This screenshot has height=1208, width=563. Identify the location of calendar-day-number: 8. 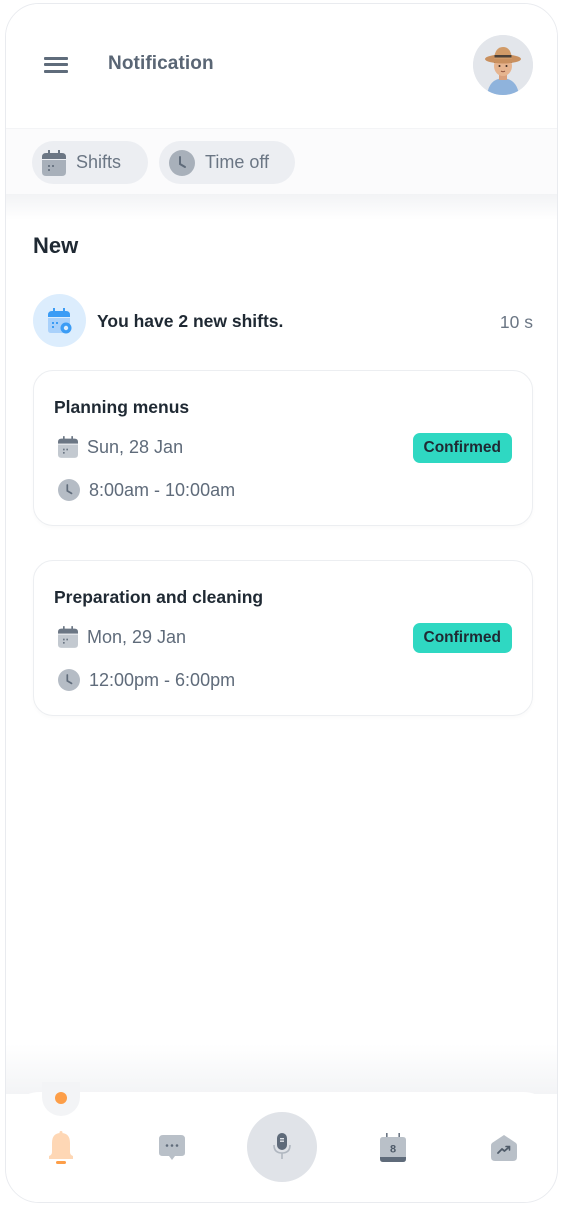
(393, 1150).